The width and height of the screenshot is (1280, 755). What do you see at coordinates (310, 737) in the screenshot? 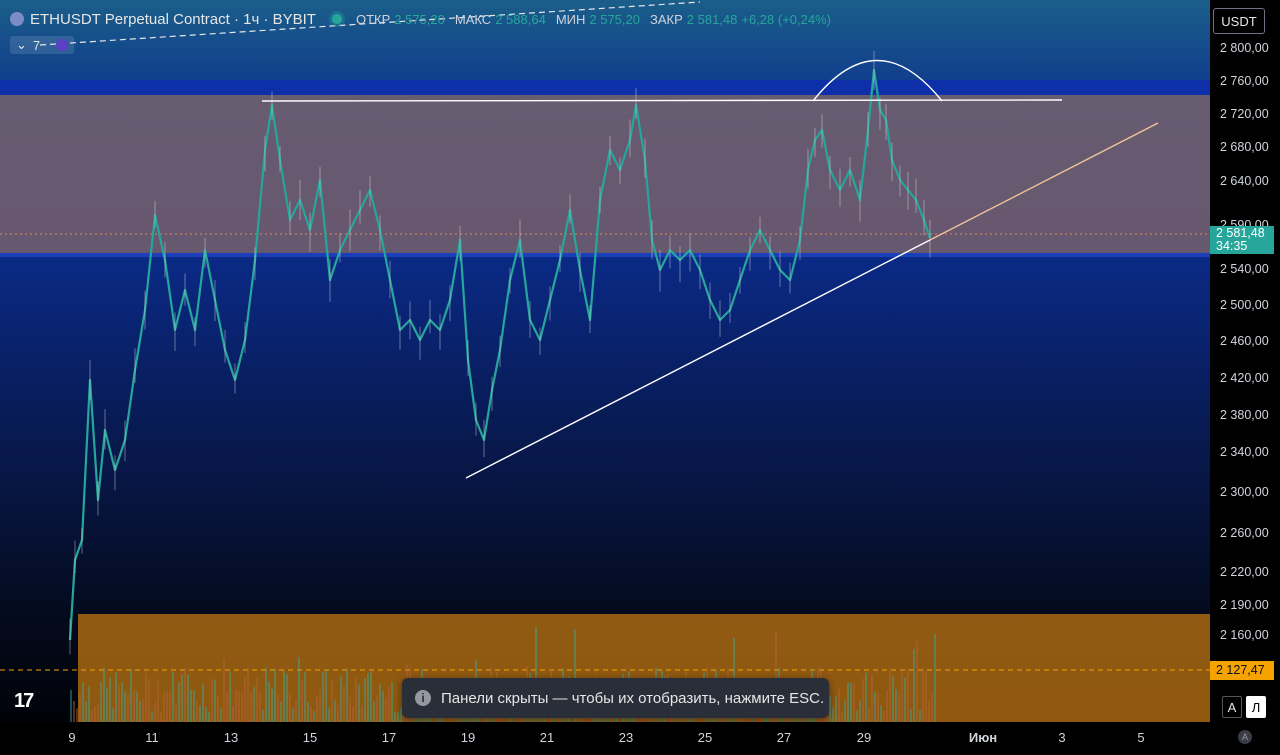
I see `time-tick: 15` at bounding box center [310, 737].